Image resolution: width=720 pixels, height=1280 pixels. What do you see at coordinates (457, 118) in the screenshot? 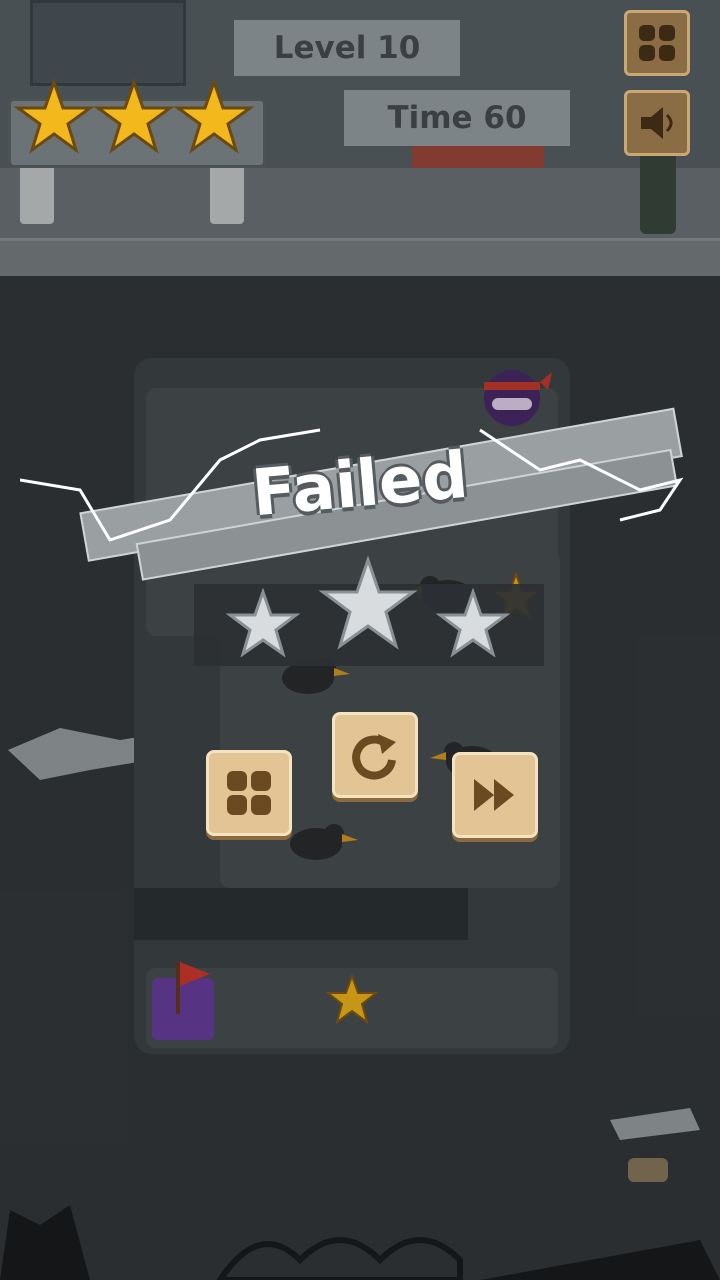
I see `time-label: Time 60` at bounding box center [457, 118].